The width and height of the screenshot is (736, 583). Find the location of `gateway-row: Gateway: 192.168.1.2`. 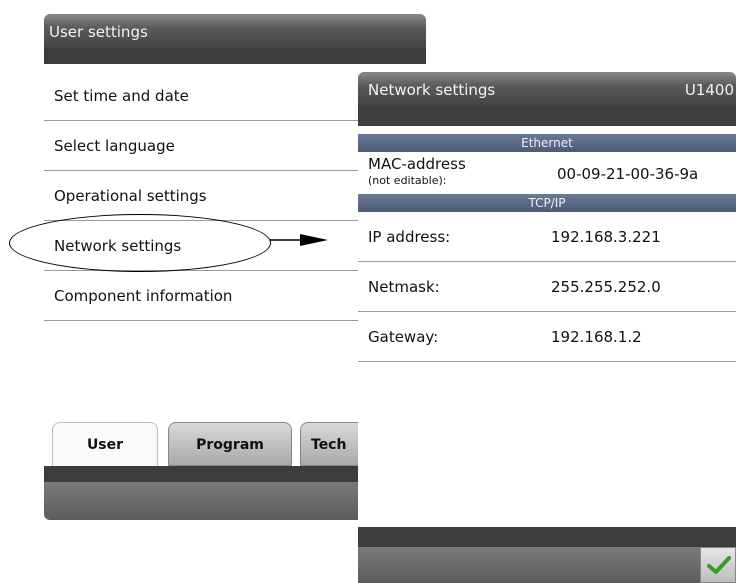

gateway-row: Gateway: 192.168.1.2 is located at coordinates (547, 337).